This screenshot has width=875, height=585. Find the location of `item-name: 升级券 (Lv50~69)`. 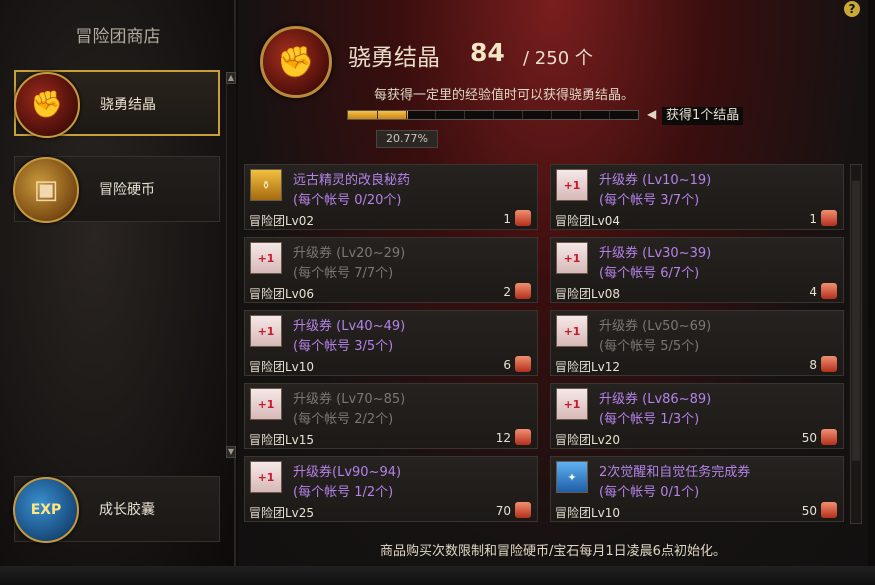

item-name: 升级券 (Lv50~69) is located at coordinates (655, 326).